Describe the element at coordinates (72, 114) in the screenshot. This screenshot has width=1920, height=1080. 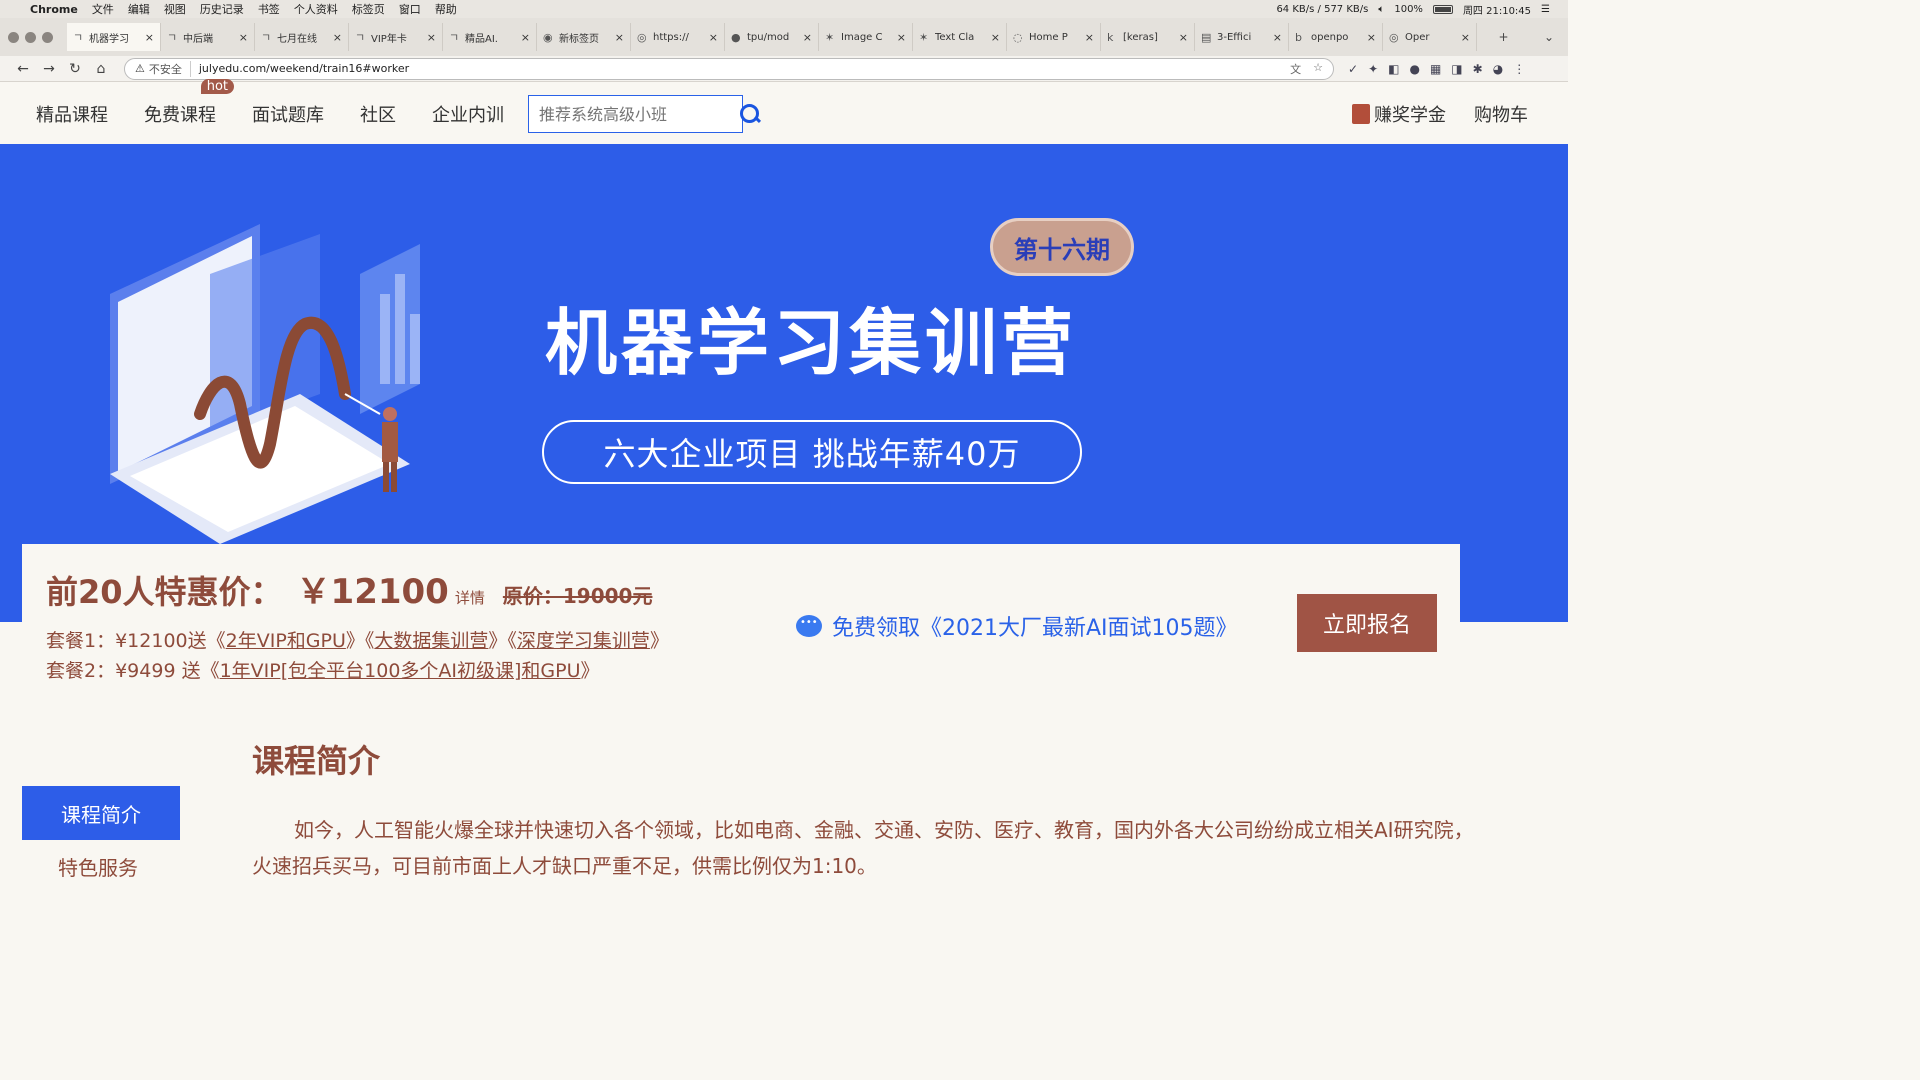
I see `nav-premium-courses: 精品课程` at that location.